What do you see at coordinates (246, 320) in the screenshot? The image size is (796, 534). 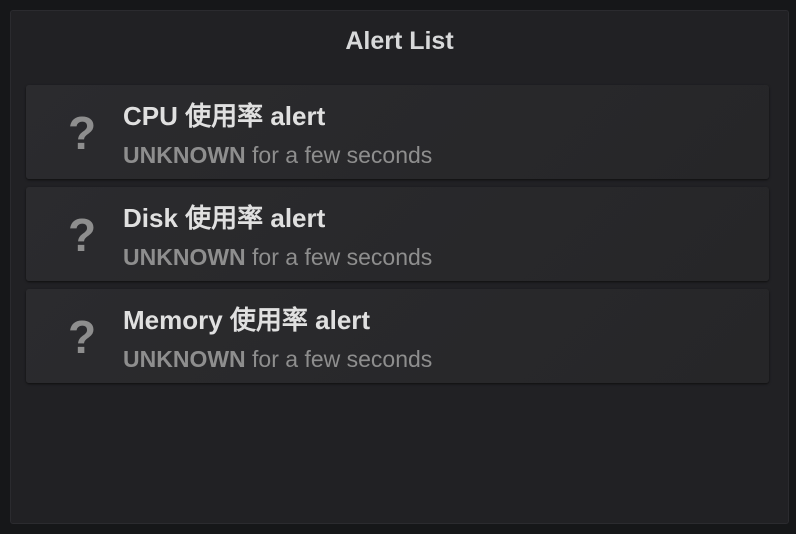 I see `alert-name: Memory 使用率 alert` at bounding box center [246, 320].